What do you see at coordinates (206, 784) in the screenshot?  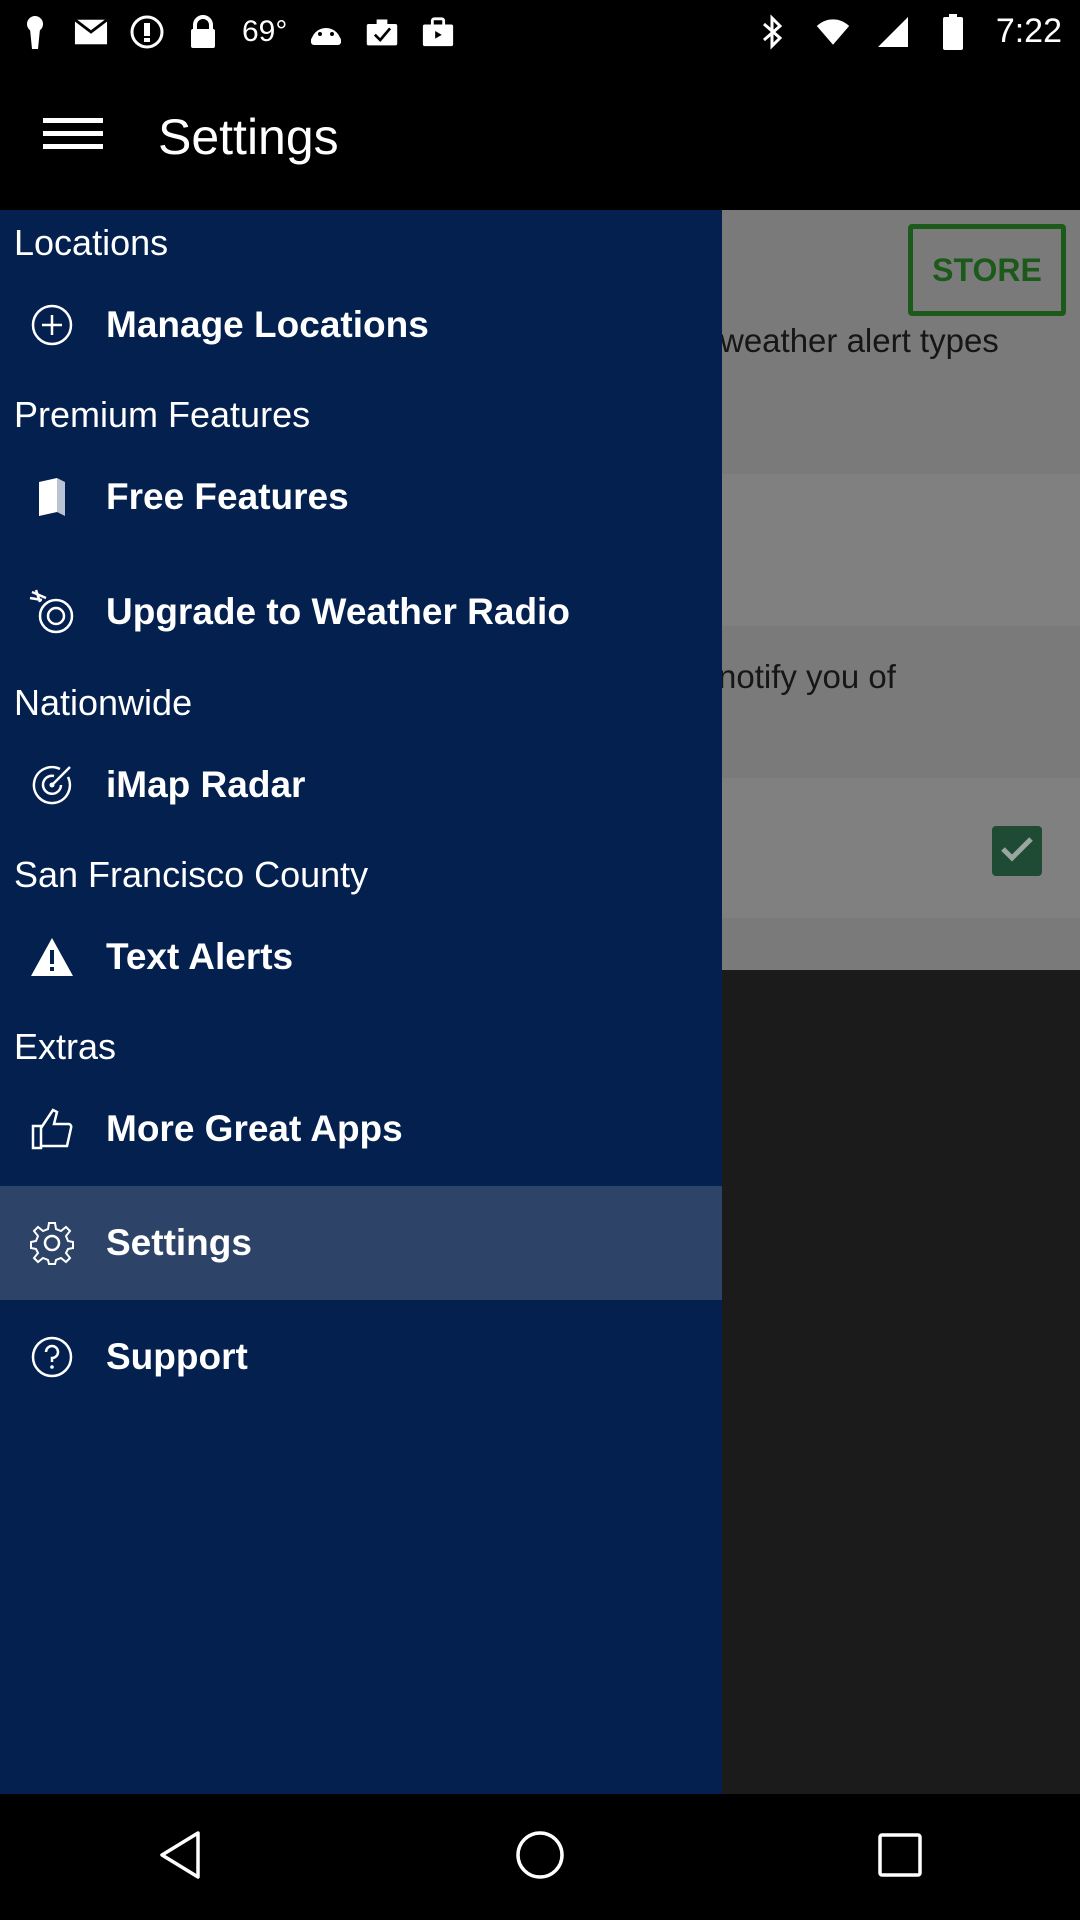 I see `drawer-item-label: iMap Radar` at bounding box center [206, 784].